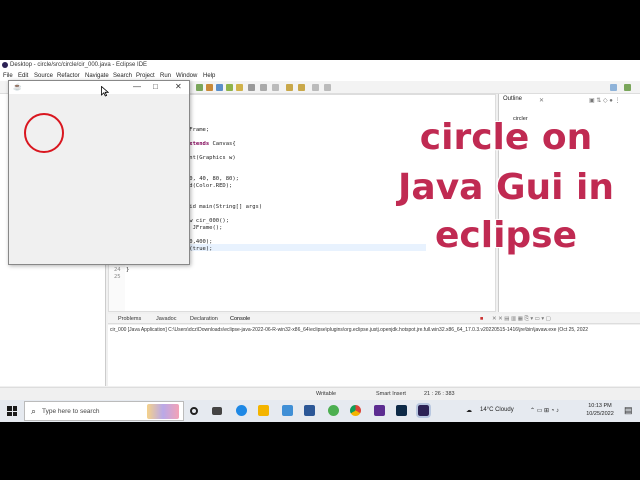  Describe the element at coordinates (627, 87) in the screenshot. I see `java-perspective-icon` at that location.